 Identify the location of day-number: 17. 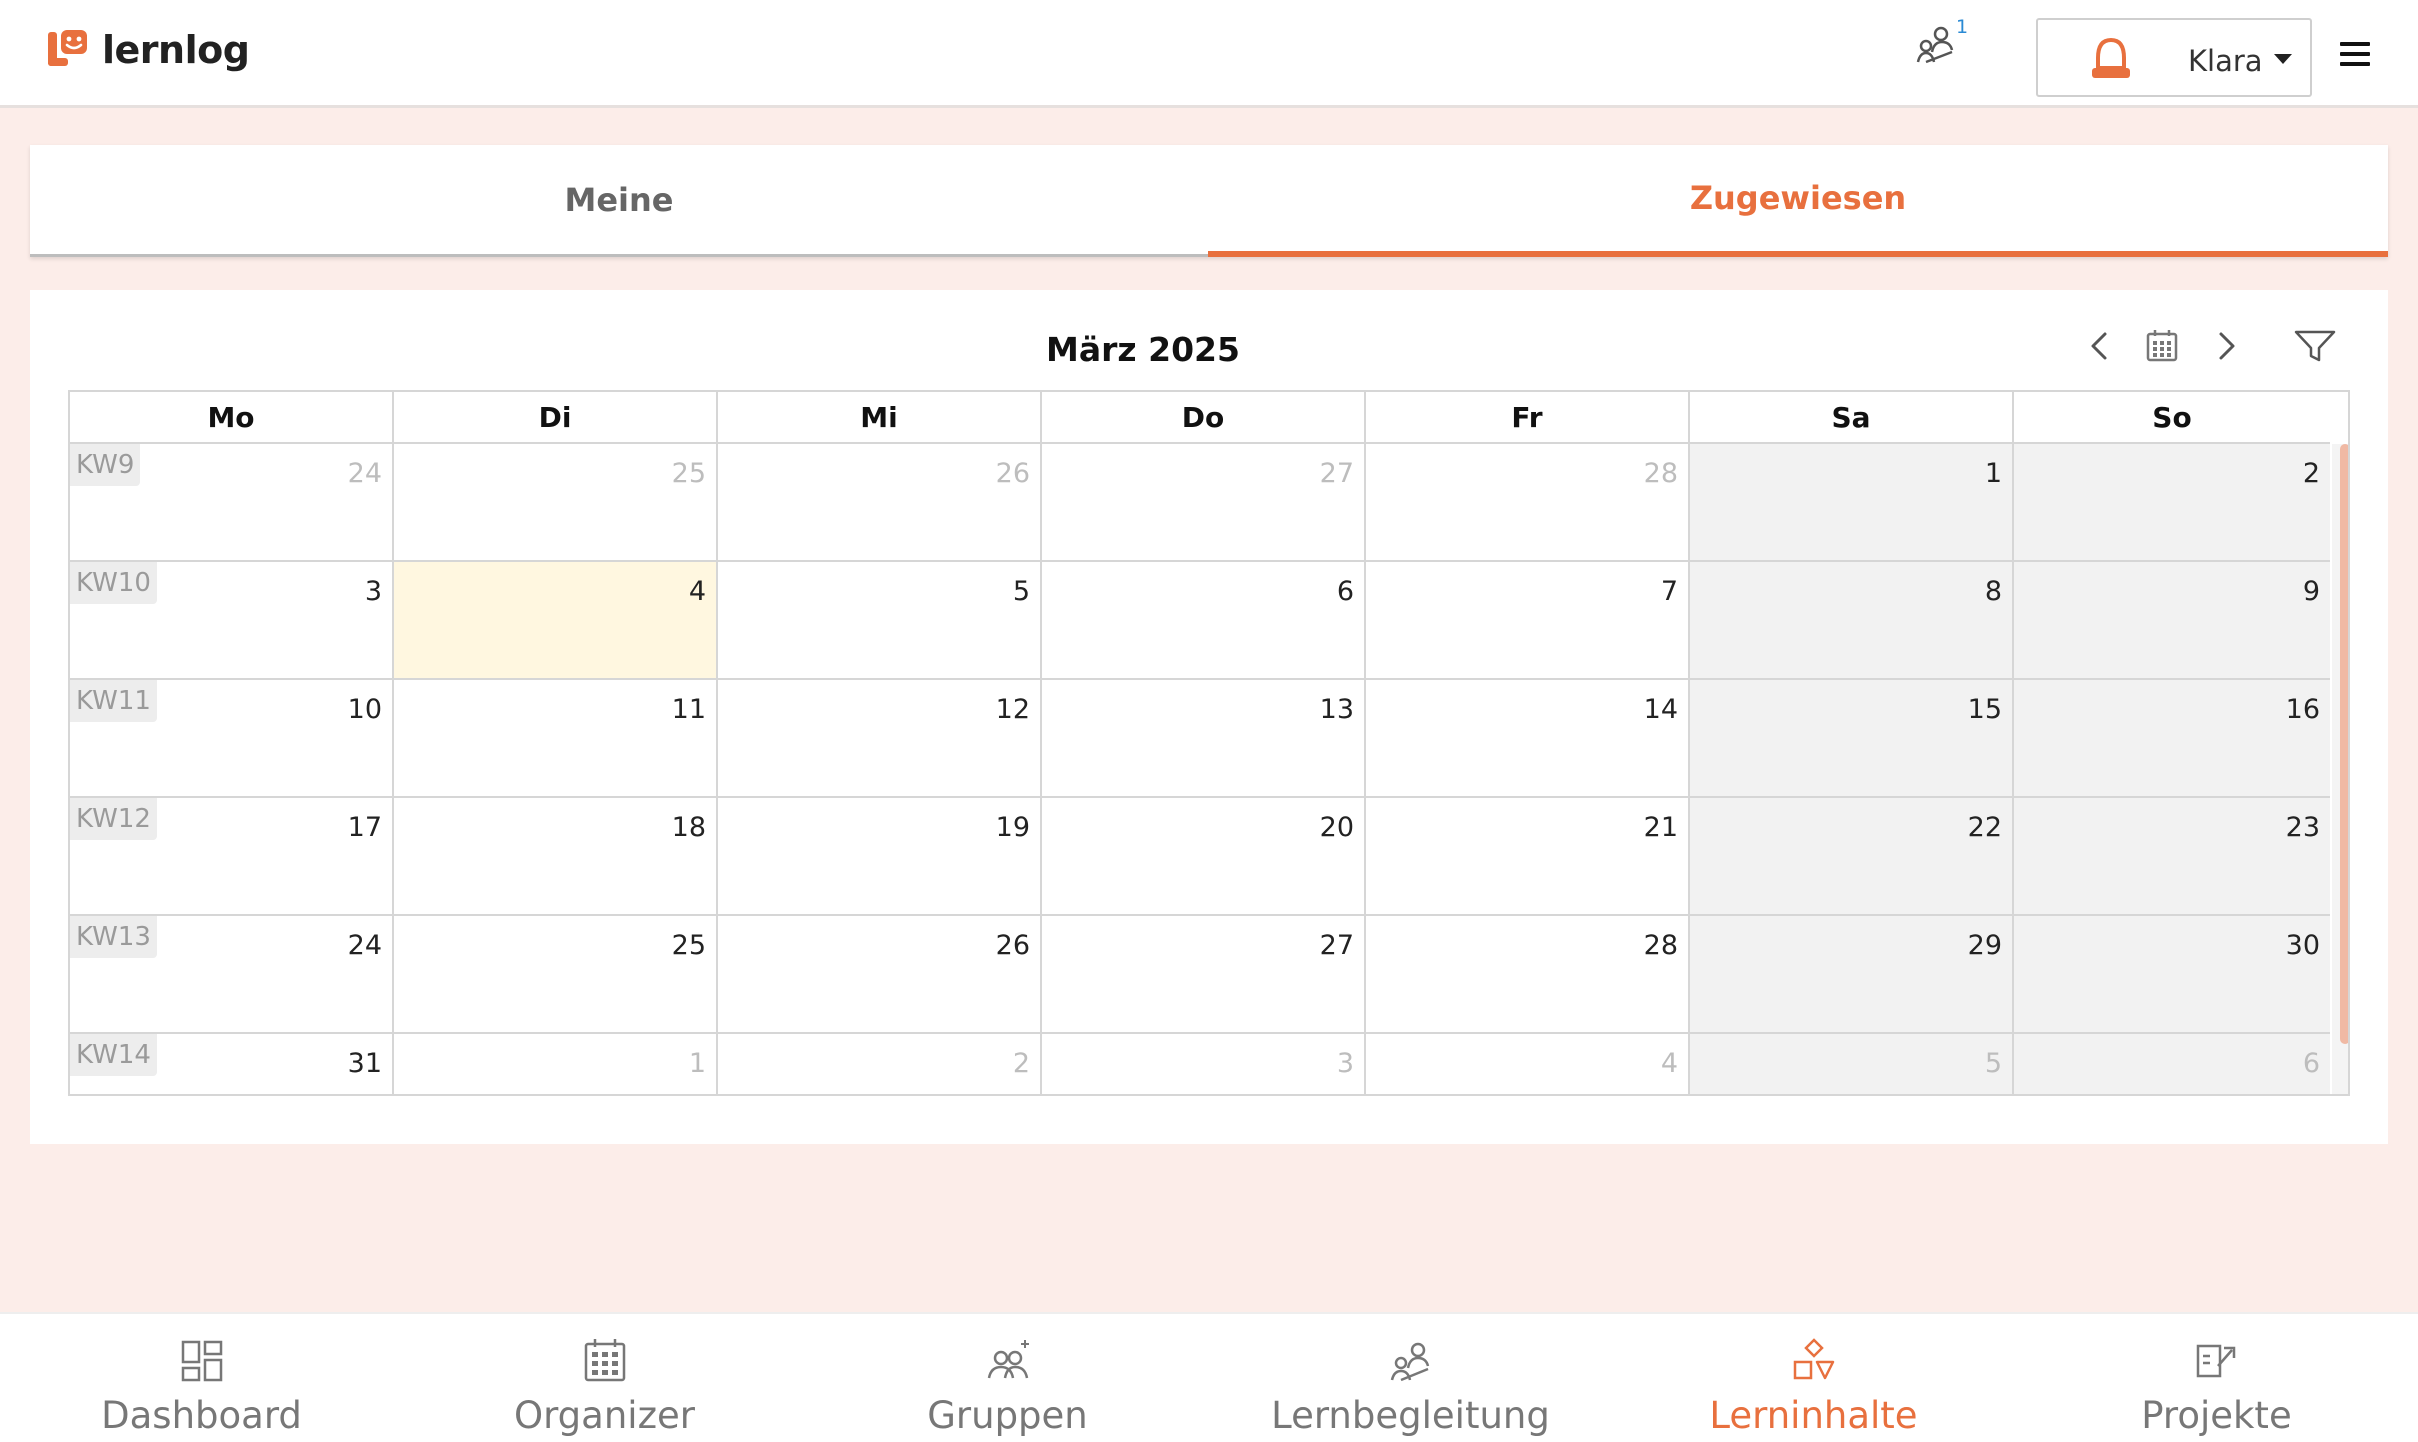
(364, 827).